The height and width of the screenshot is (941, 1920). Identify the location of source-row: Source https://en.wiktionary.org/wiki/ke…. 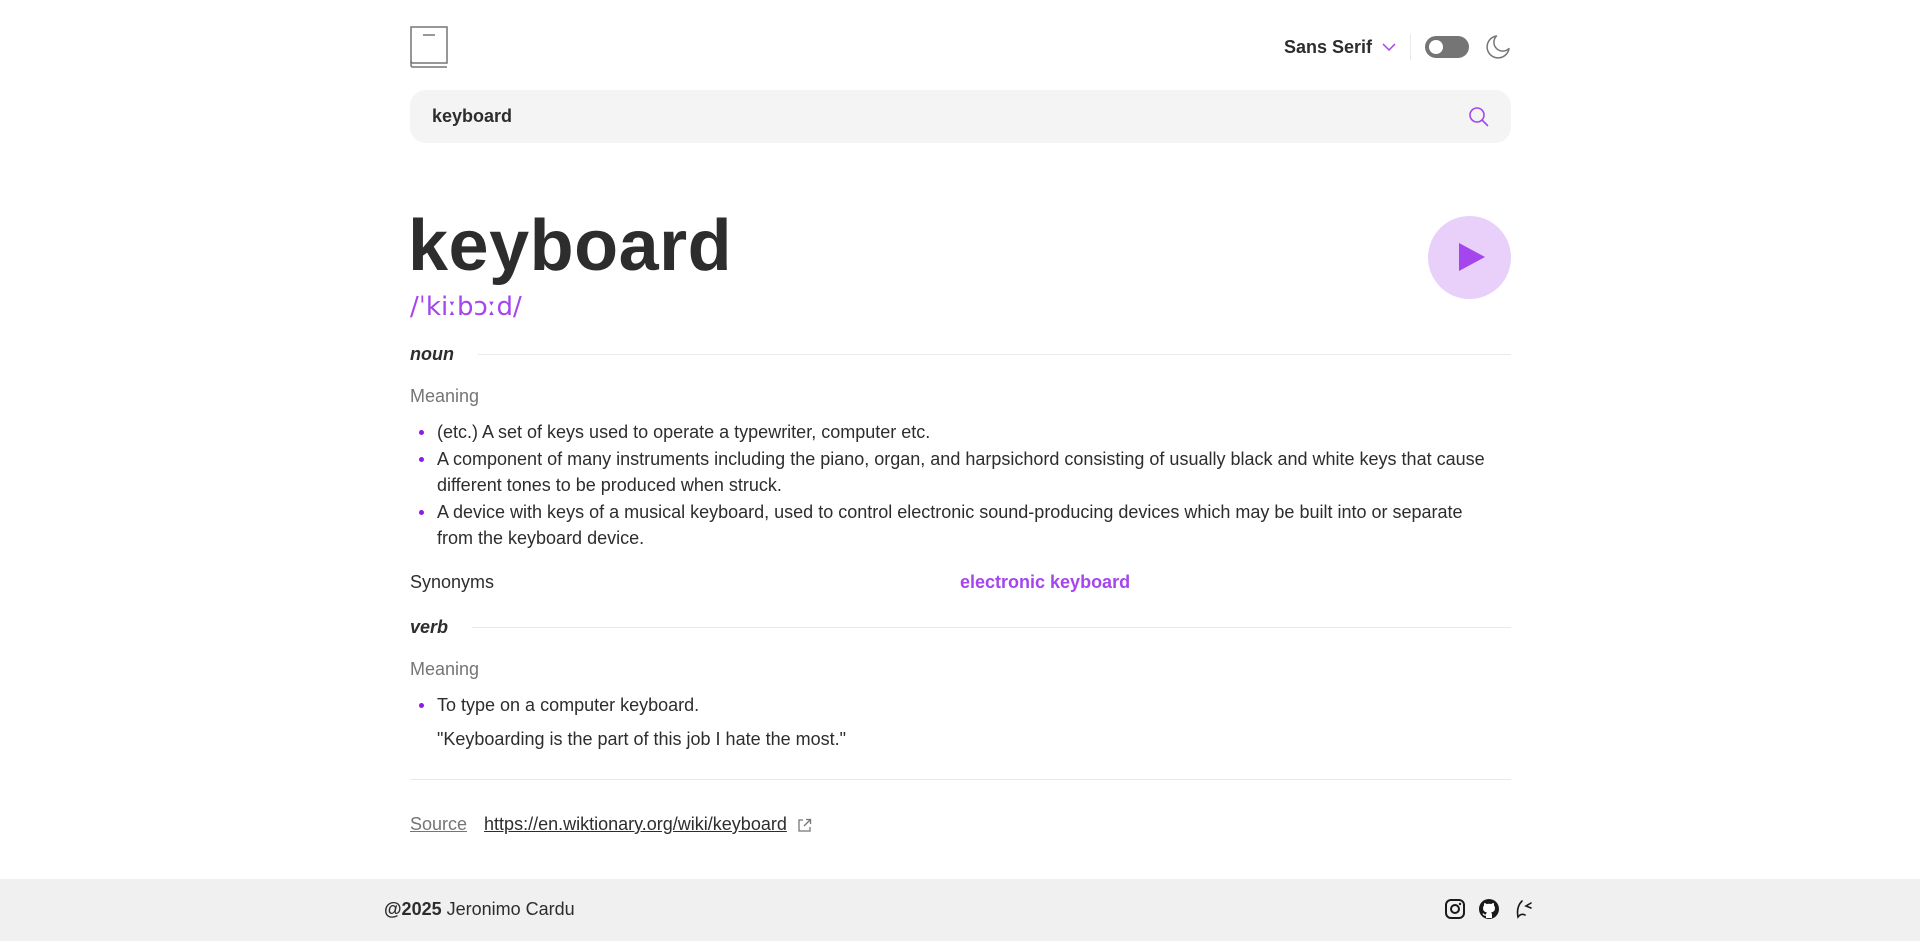
(611, 824).